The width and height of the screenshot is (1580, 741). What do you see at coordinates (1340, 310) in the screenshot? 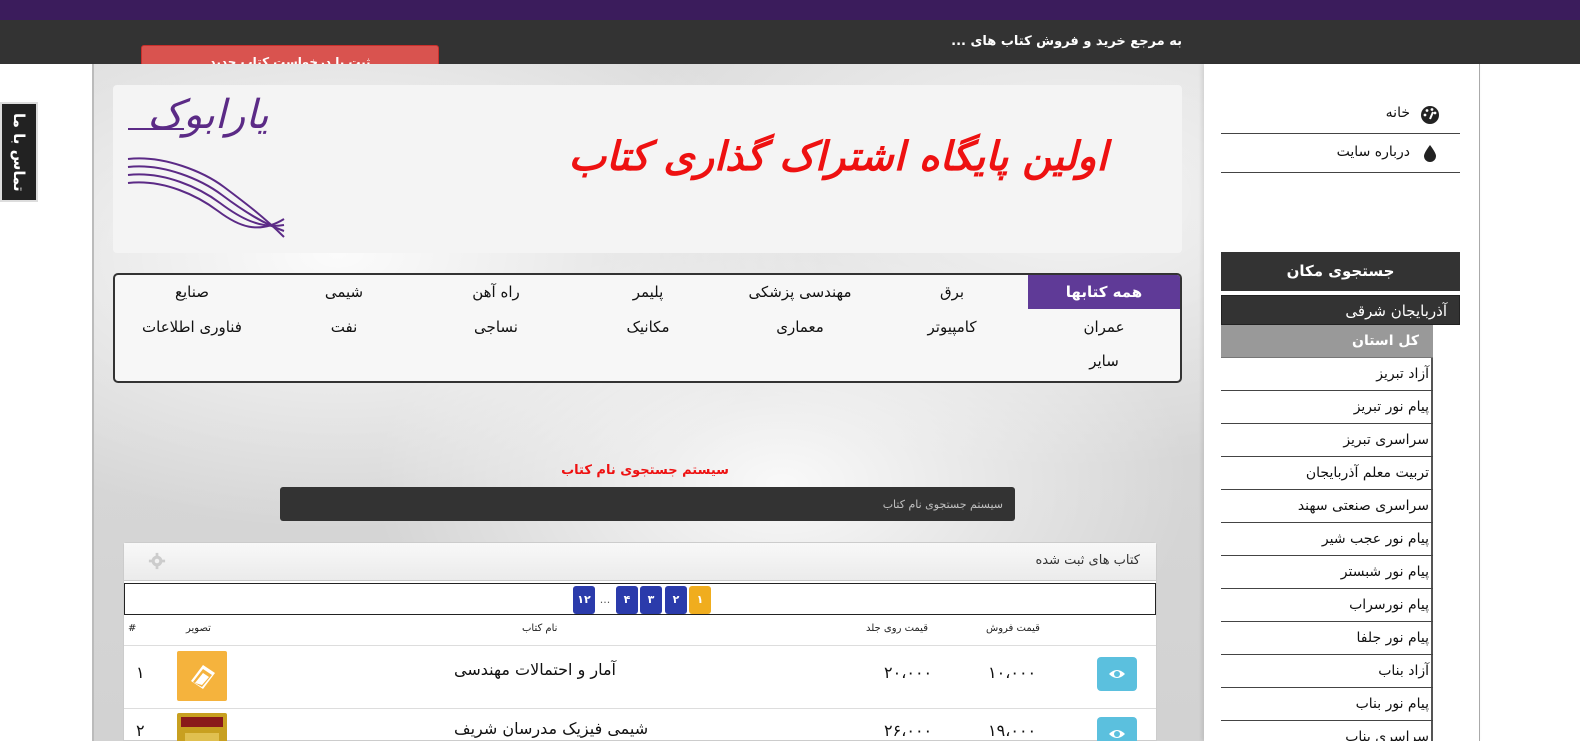
I see `province-selector: آذربایجان شرقی` at bounding box center [1340, 310].